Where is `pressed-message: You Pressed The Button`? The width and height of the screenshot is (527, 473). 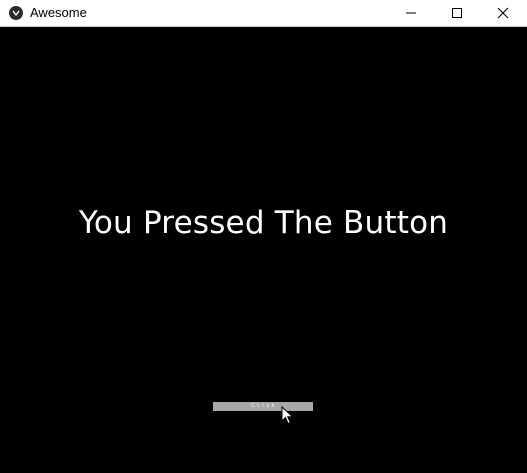 pressed-message: You Pressed The Button is located at coordinates (263, 223).